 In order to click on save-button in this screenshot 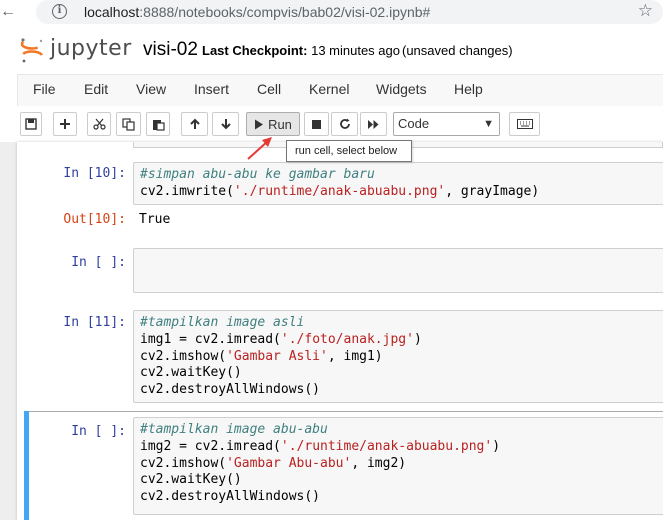, I will do `click(31, 124)`.